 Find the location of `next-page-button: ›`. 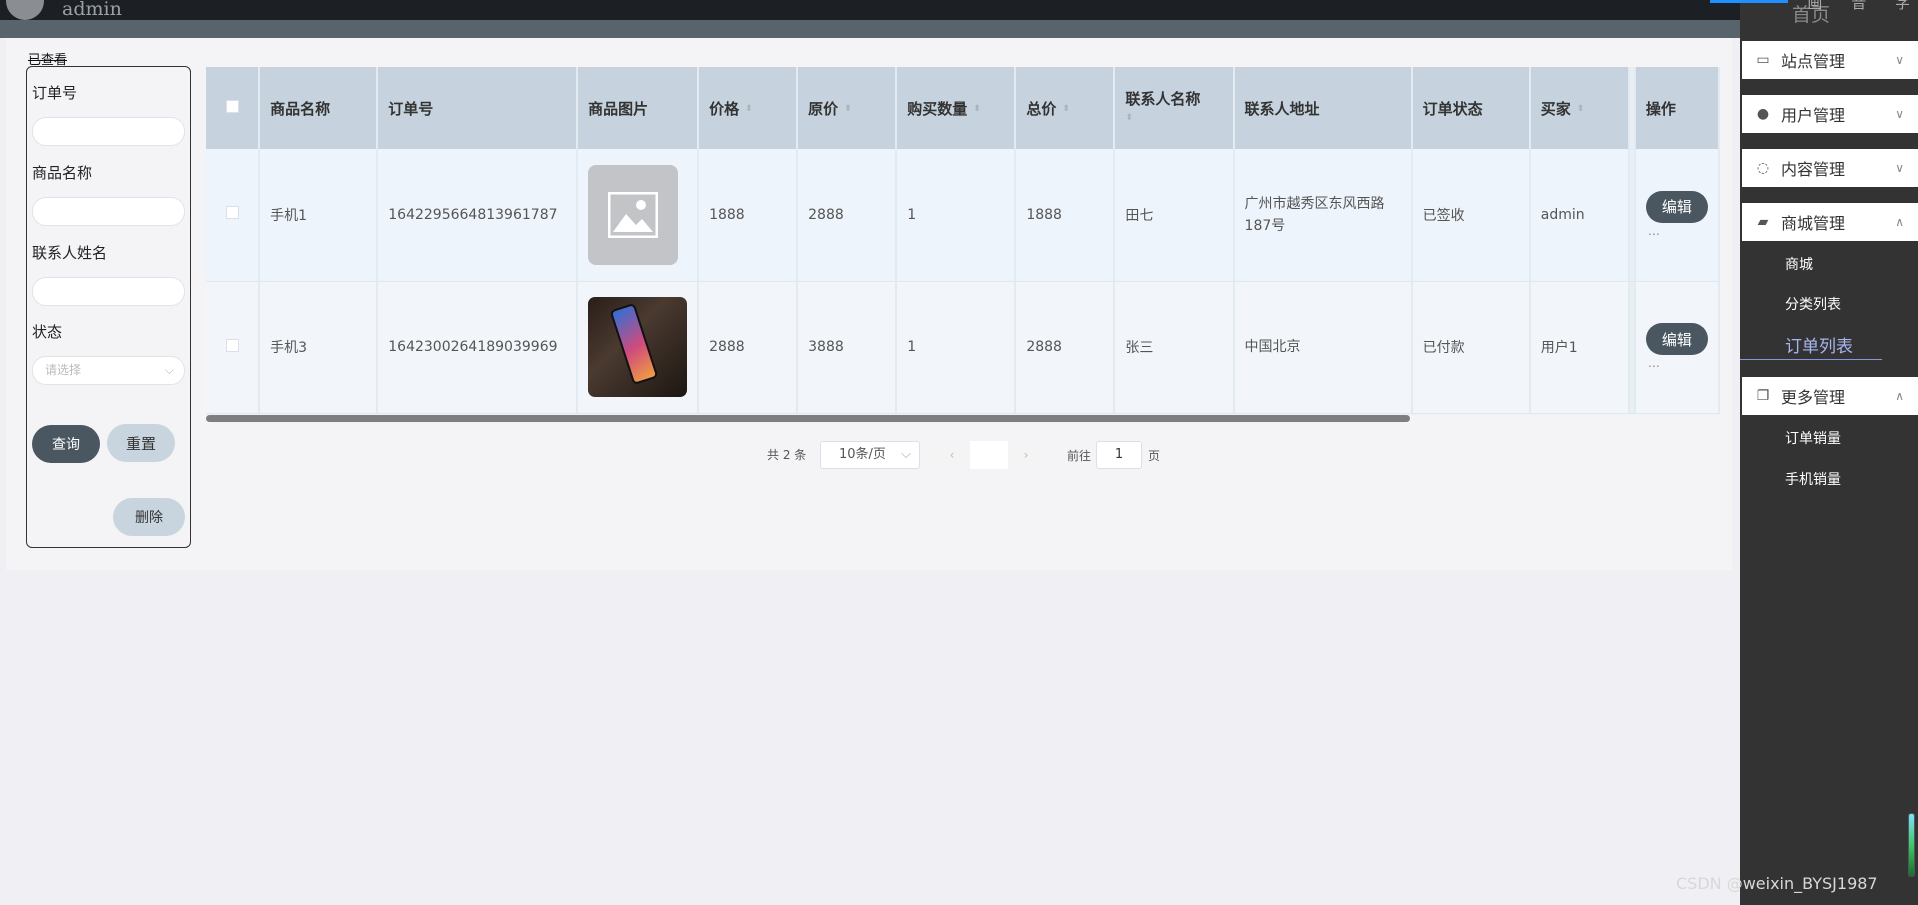

next-page-button: › is located at coordinates (1026, 455).